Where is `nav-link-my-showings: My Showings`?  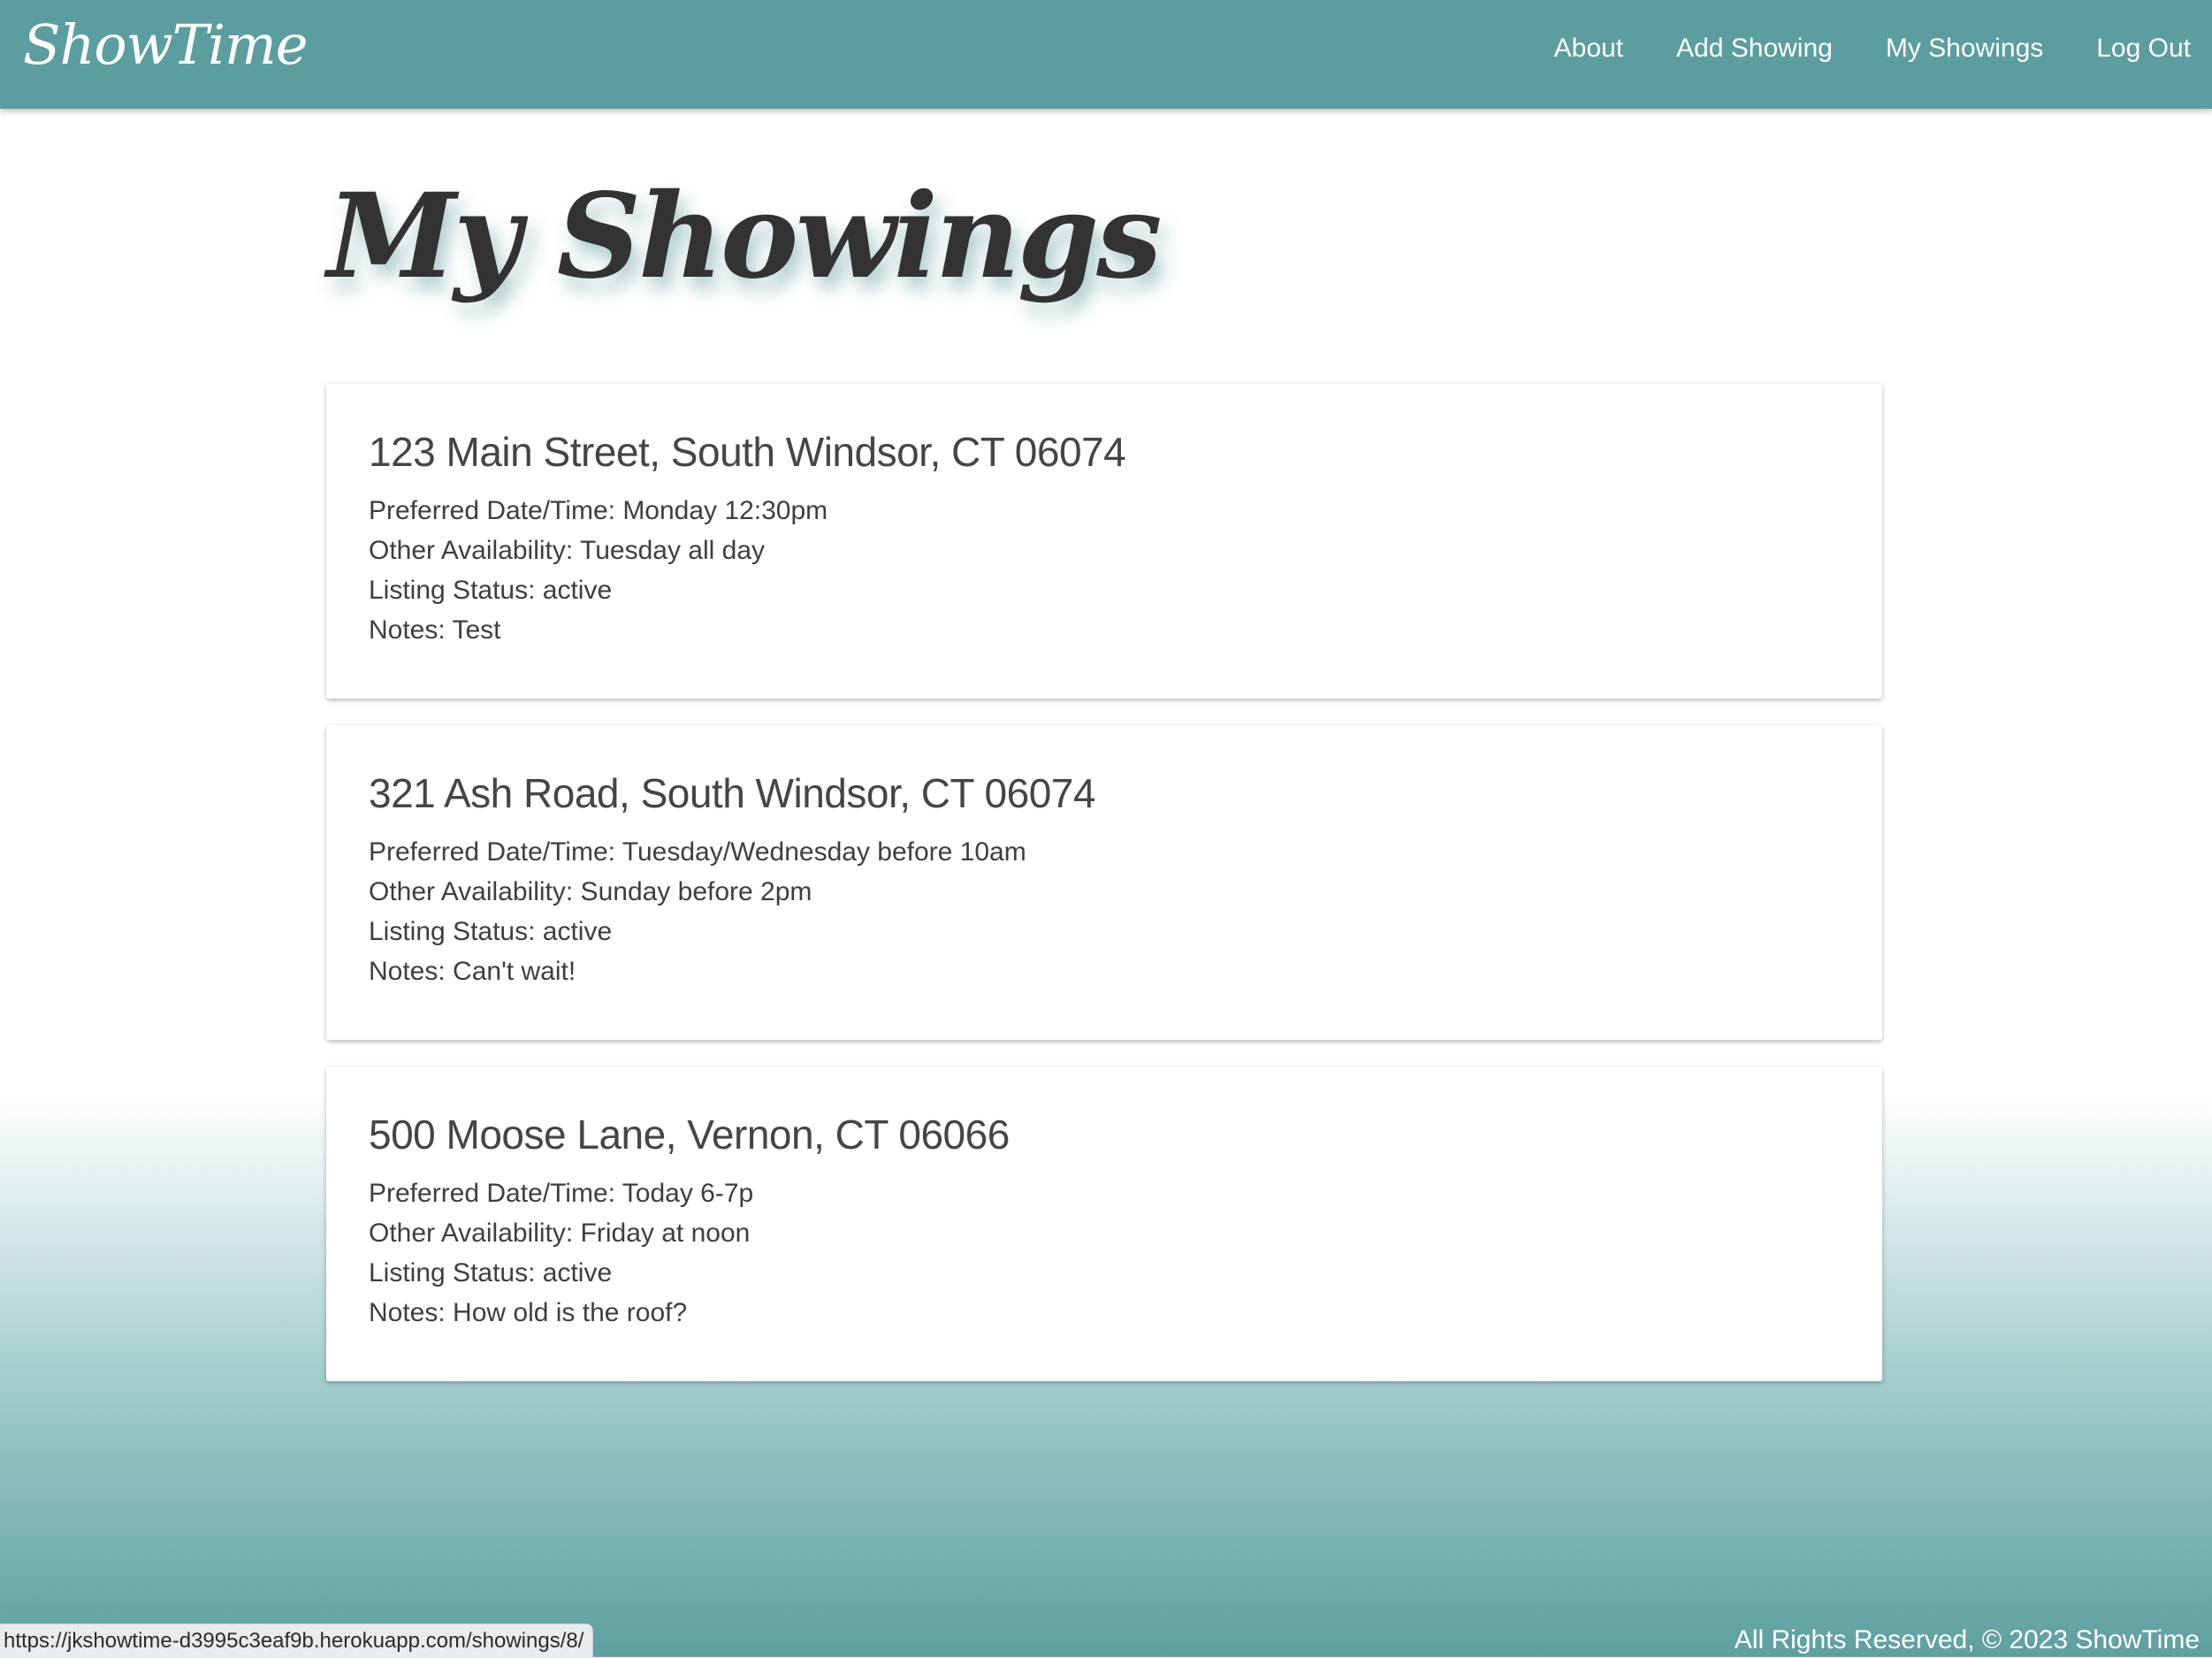
nav-link-my-showings: My Showings is located at coordinates (1964, 49).